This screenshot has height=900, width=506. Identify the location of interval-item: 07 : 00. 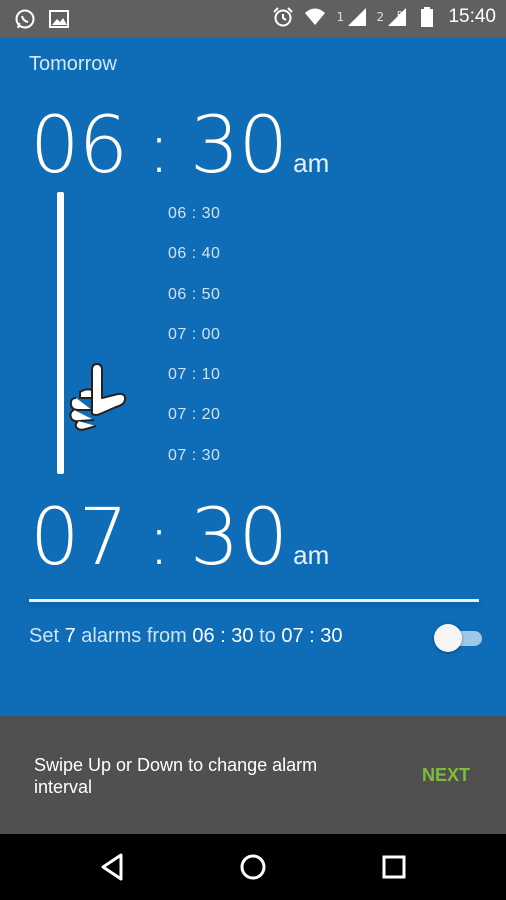
(194, 346).